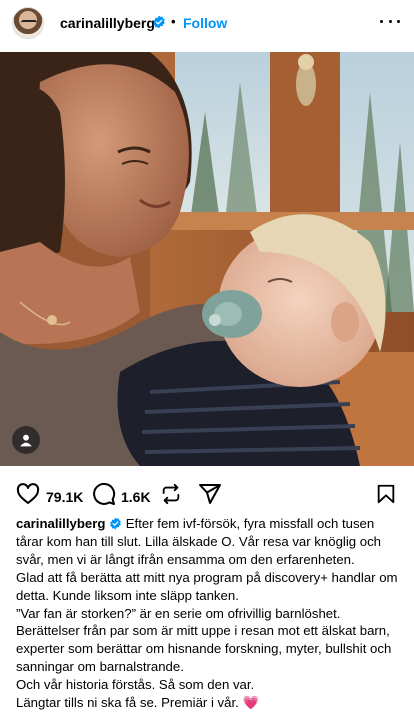 Image resolution: width=414 pixels, height=715 pixels. Describe the element at coordinates (28, 494) in the screenshot. I see `heart-icon` at that location.